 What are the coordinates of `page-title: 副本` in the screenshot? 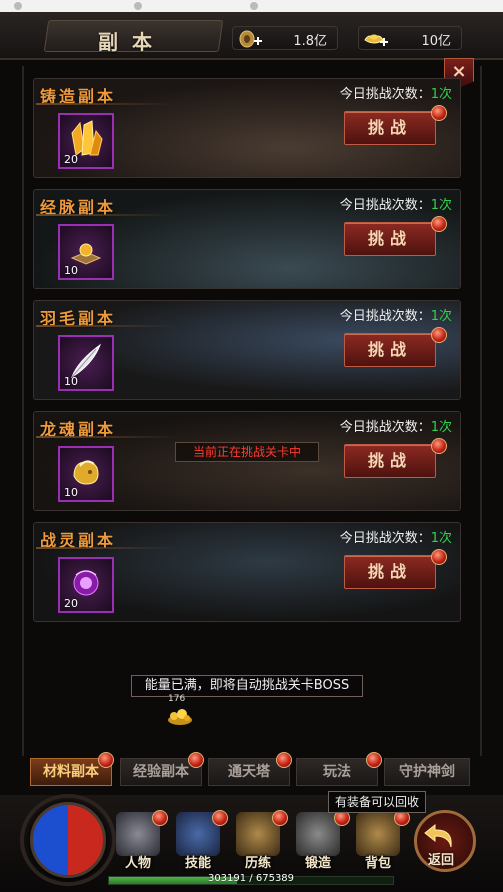 It's located at (132, 42).